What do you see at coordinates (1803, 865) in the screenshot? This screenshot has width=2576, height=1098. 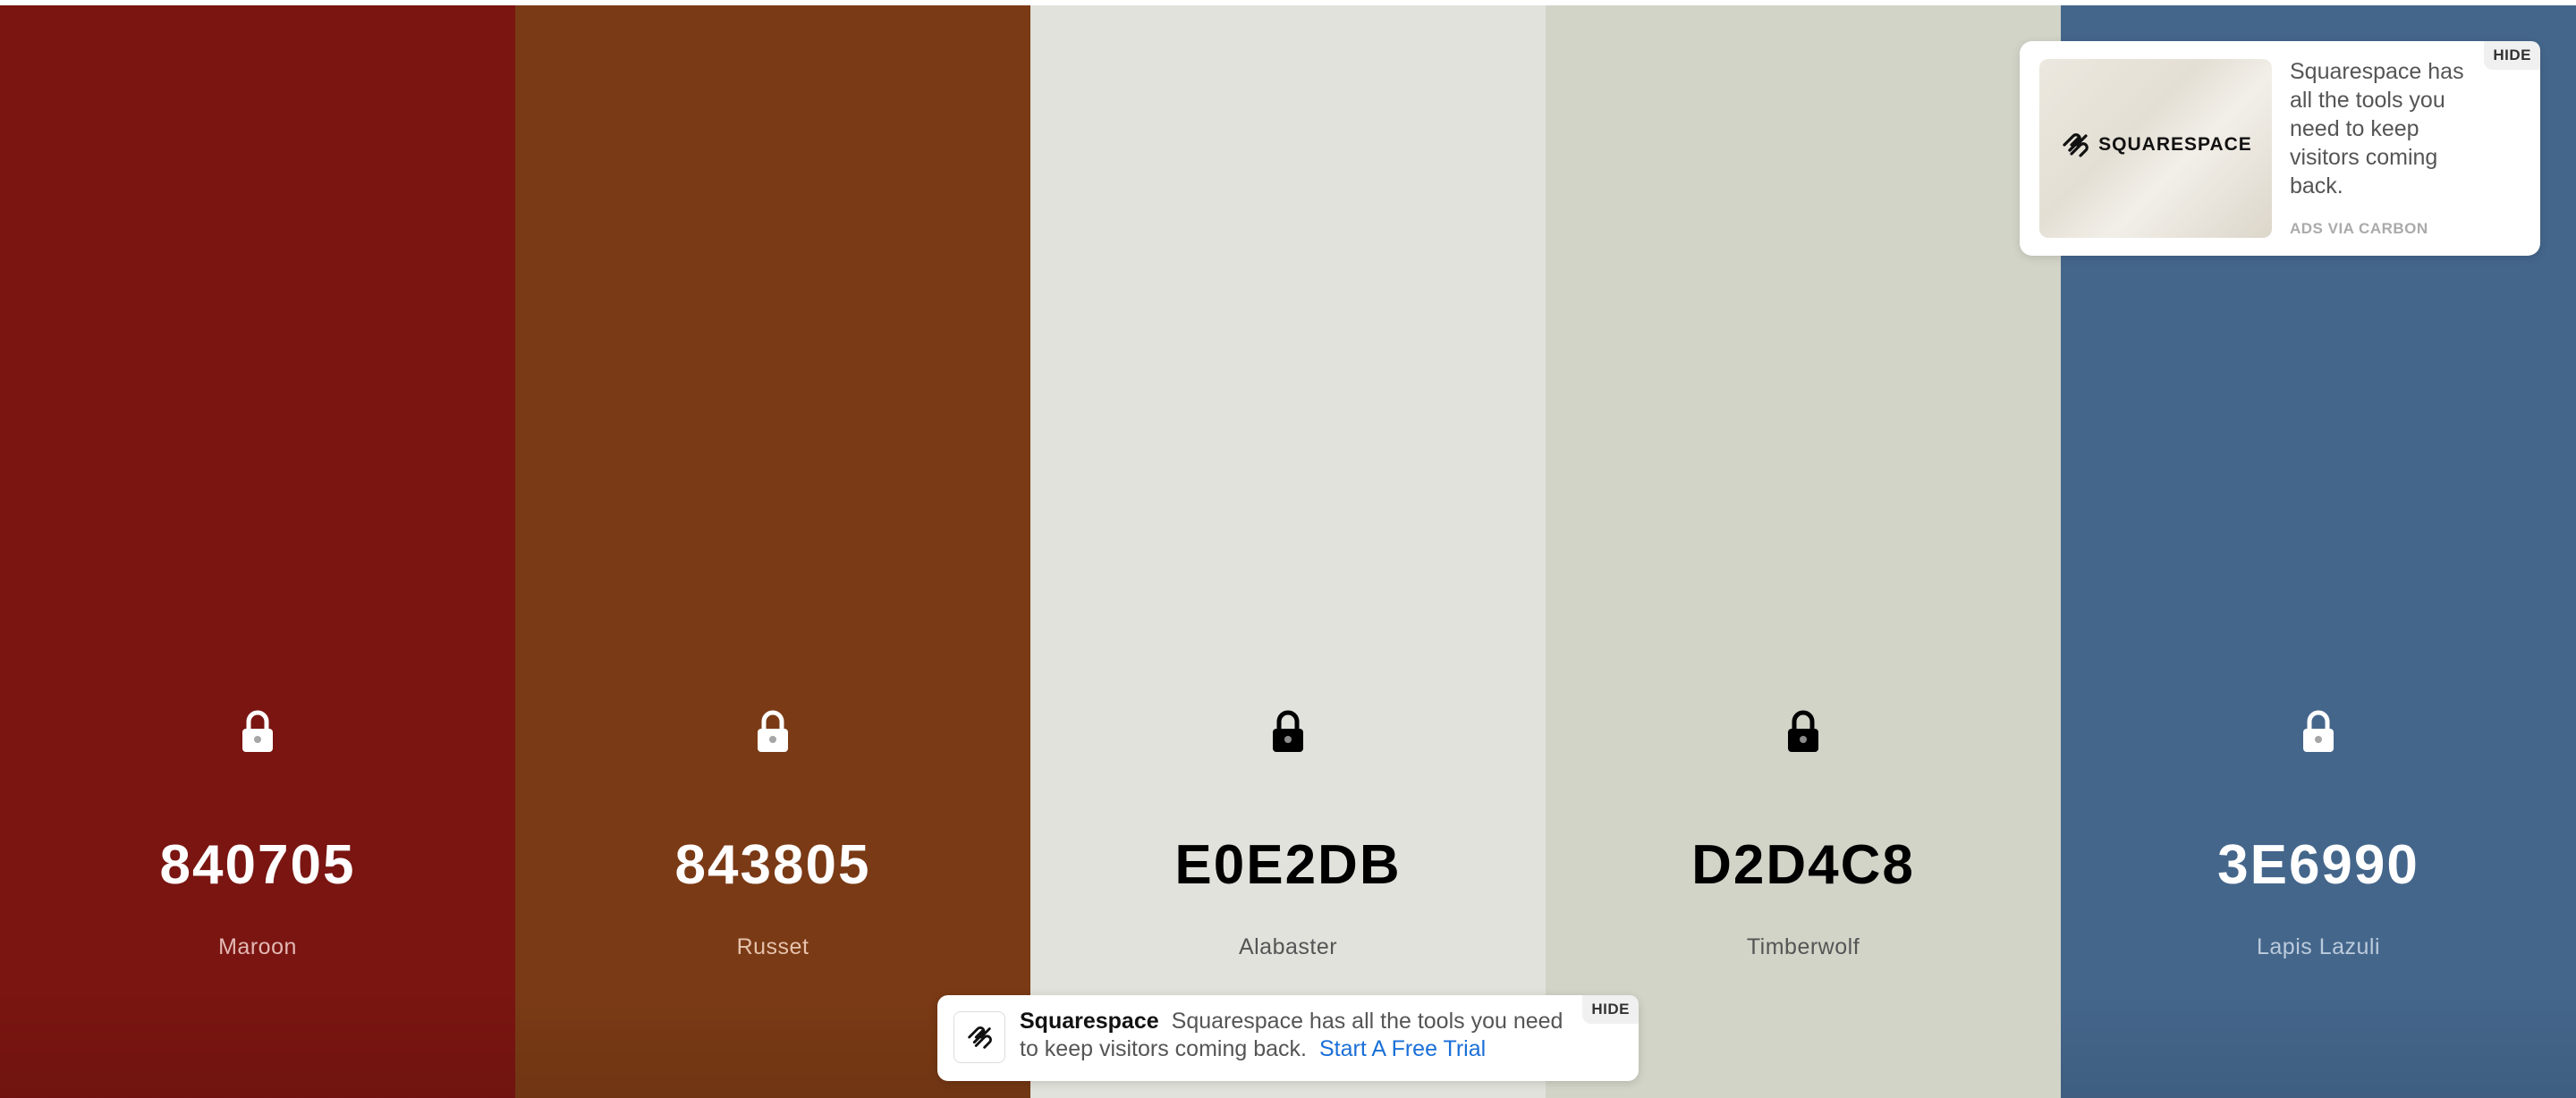 I see `color-hex: D2D4C8` at bounding box center [1803, 865].